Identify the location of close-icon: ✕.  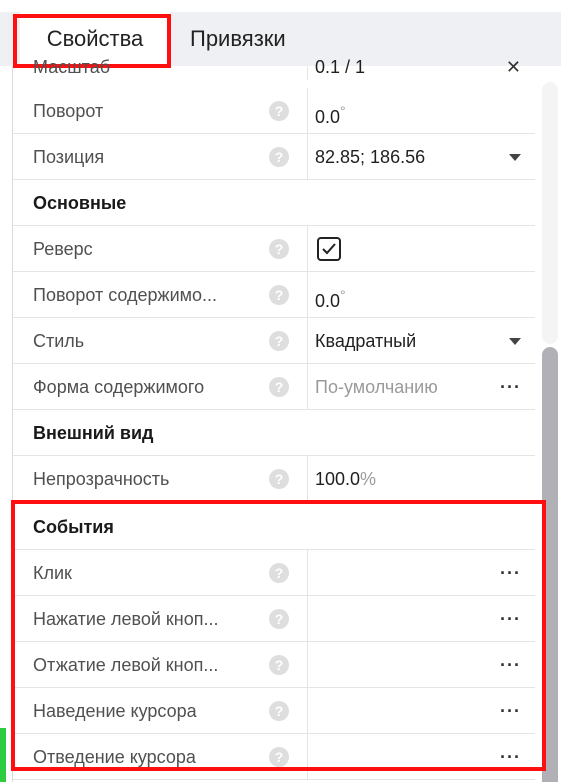
(513, 67).